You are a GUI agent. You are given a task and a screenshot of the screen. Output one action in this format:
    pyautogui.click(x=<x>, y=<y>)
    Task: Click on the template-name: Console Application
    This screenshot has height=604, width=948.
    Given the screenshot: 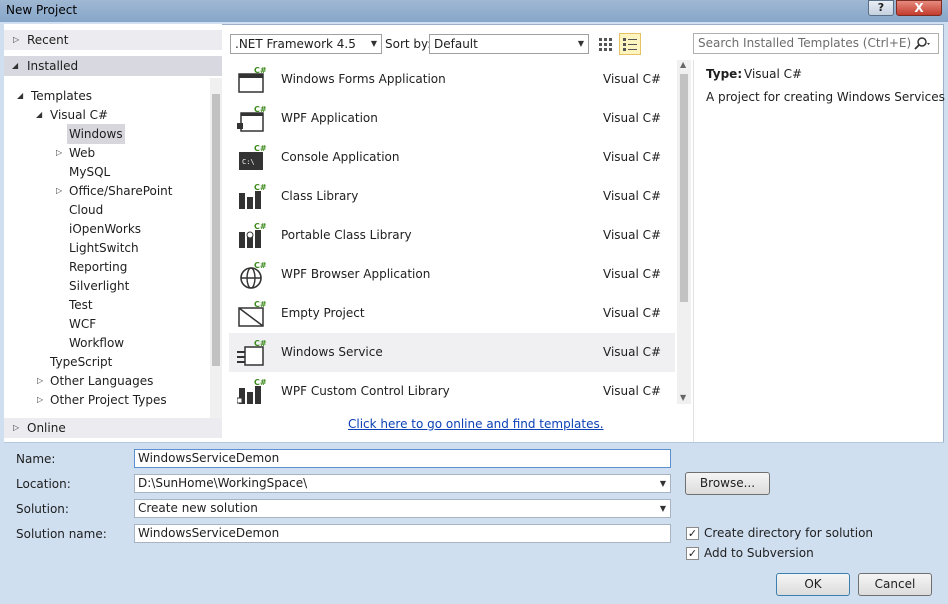 What is the action you would take?
    pyautogui.click(x=340, y=157)
    